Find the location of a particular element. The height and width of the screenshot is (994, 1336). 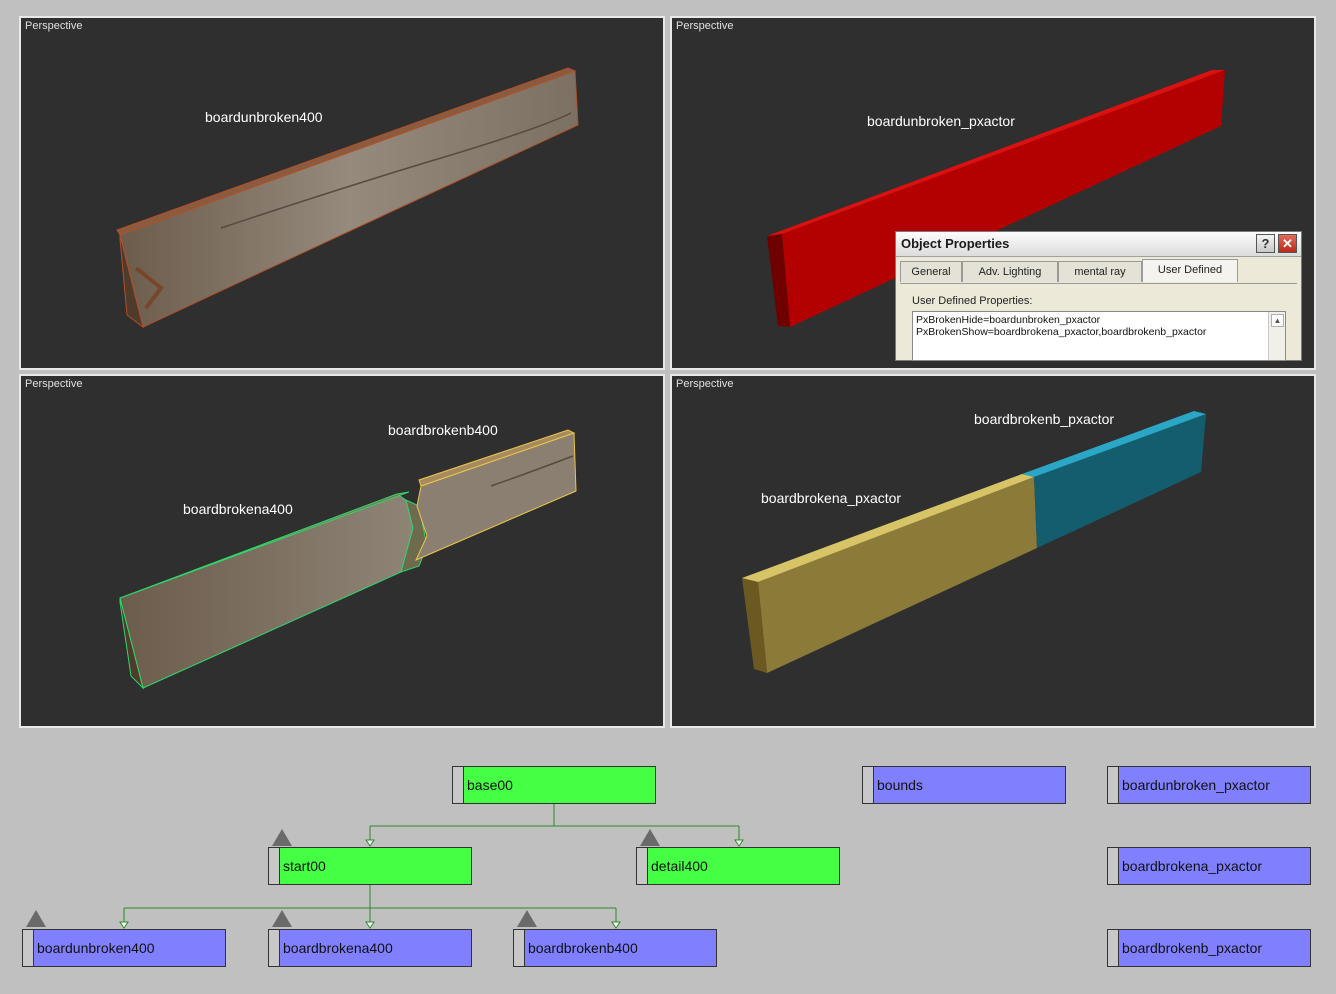

node-label: boardbrokenb400 is located at coordinates (583, 948).